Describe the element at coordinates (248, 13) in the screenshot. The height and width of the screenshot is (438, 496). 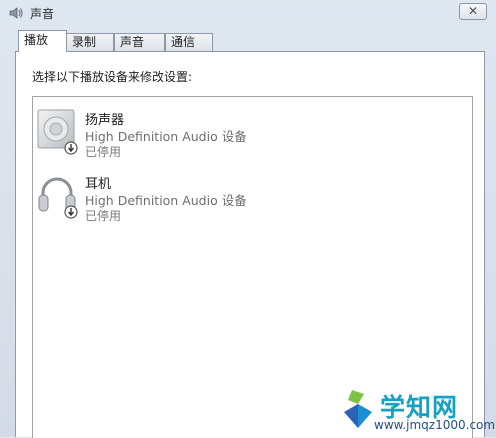
I see `title-bar: 声音 ✕` at that location.